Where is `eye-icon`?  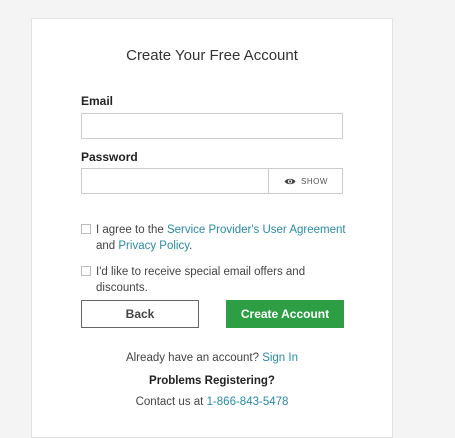
eye-icon is located at coordinates (290, 181).